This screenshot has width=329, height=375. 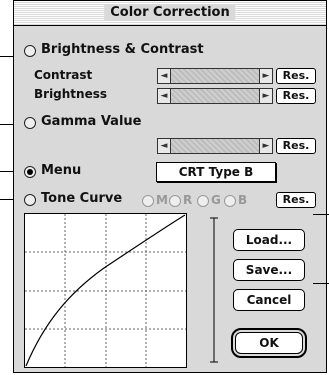 What do you see at coordinates (269, 343) in the screenshot?
I see `ok-button: OK` at bounding box center [269, 343].